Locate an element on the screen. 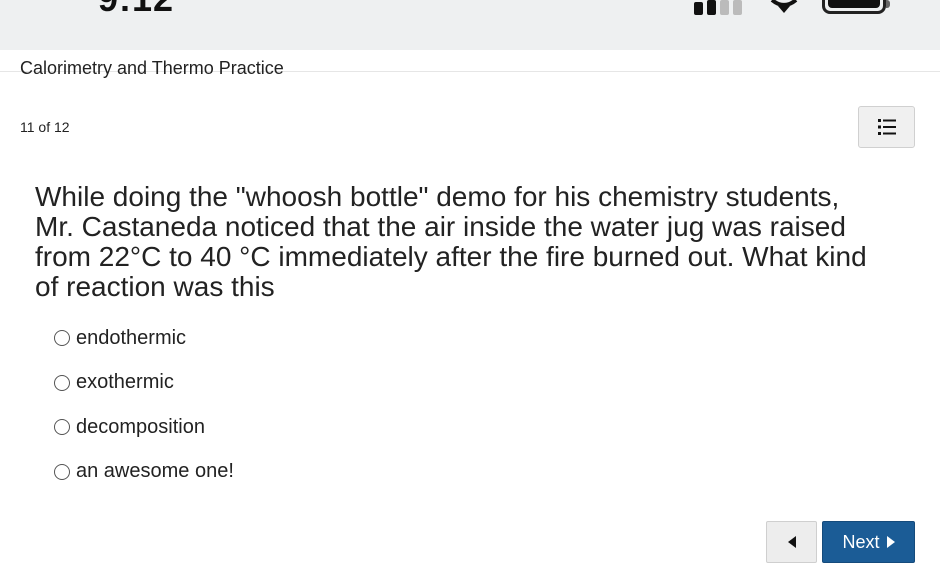  option-decomposition: decomposition is located at coordinates (144, 427).